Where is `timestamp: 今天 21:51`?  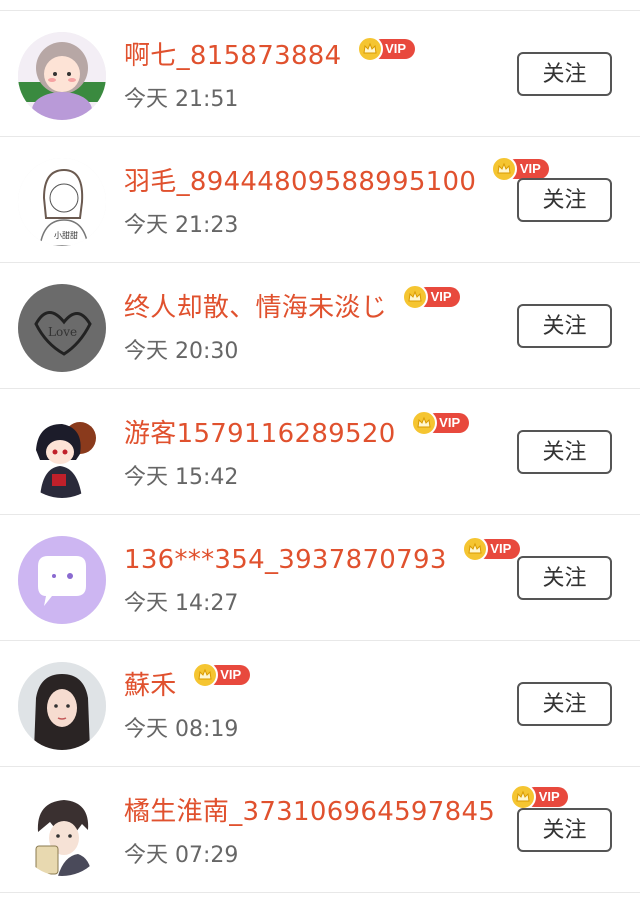 timestamp: 今天 21:51 is located at coordinates (181, 99).